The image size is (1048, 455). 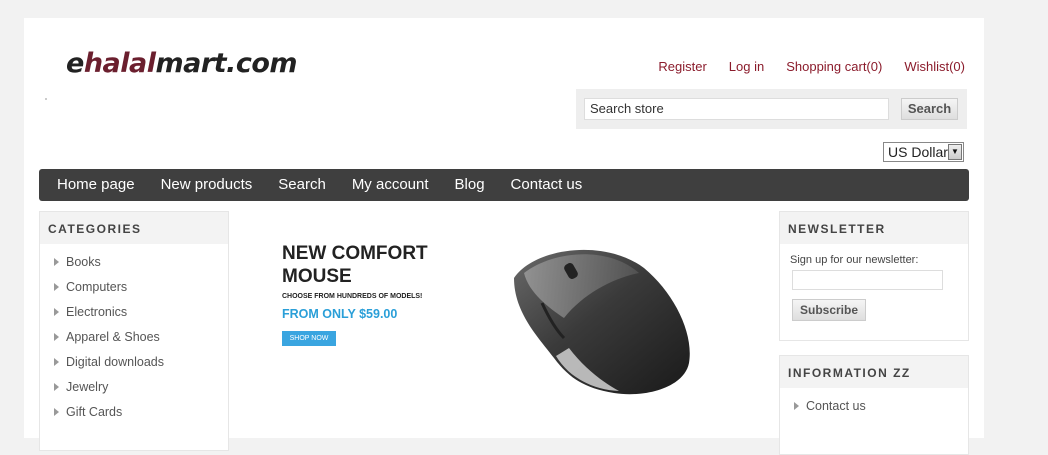 What do you see at coordinates (97, 287) in the screenshot?
I see `category-label: Computers` at bounding box center [97, 287].